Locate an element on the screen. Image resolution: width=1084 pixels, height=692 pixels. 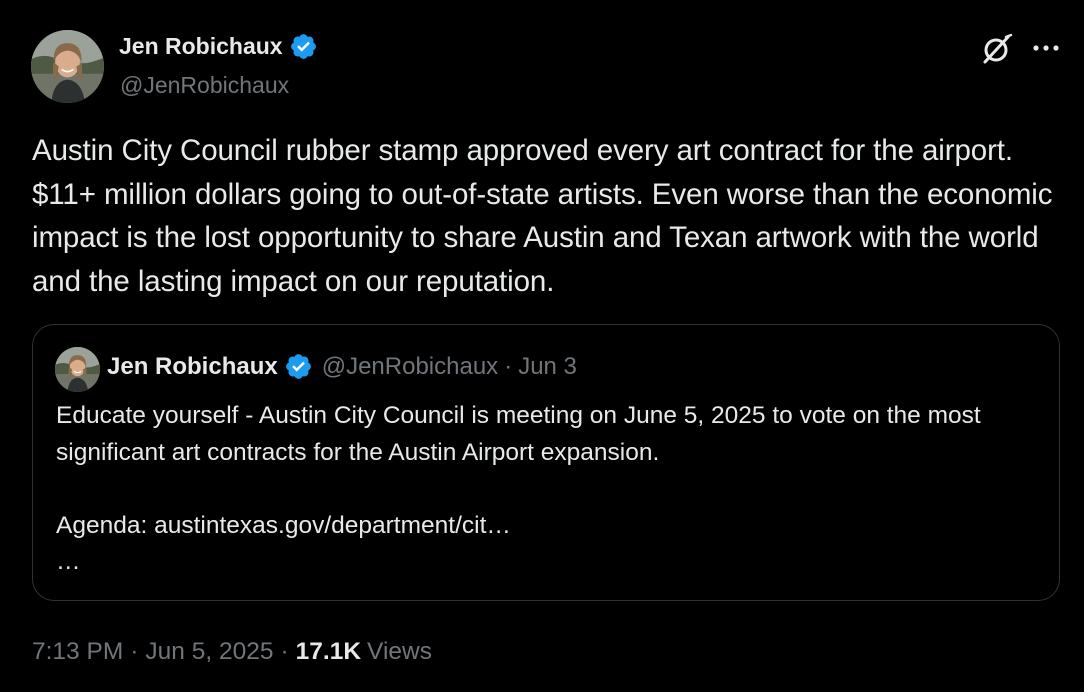
tweet-time: 7:13 PM is located at coordinates (77, 652).